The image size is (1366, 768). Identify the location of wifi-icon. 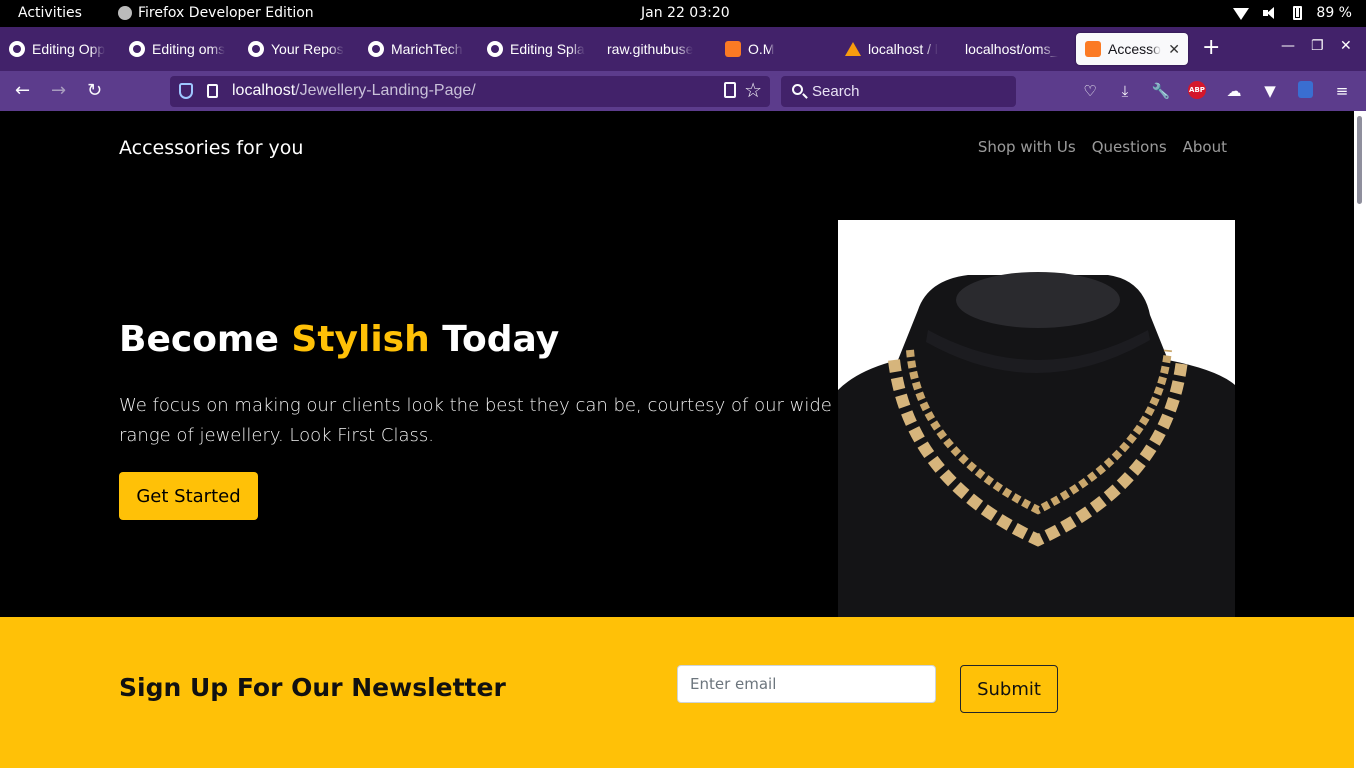
(1241, 14).